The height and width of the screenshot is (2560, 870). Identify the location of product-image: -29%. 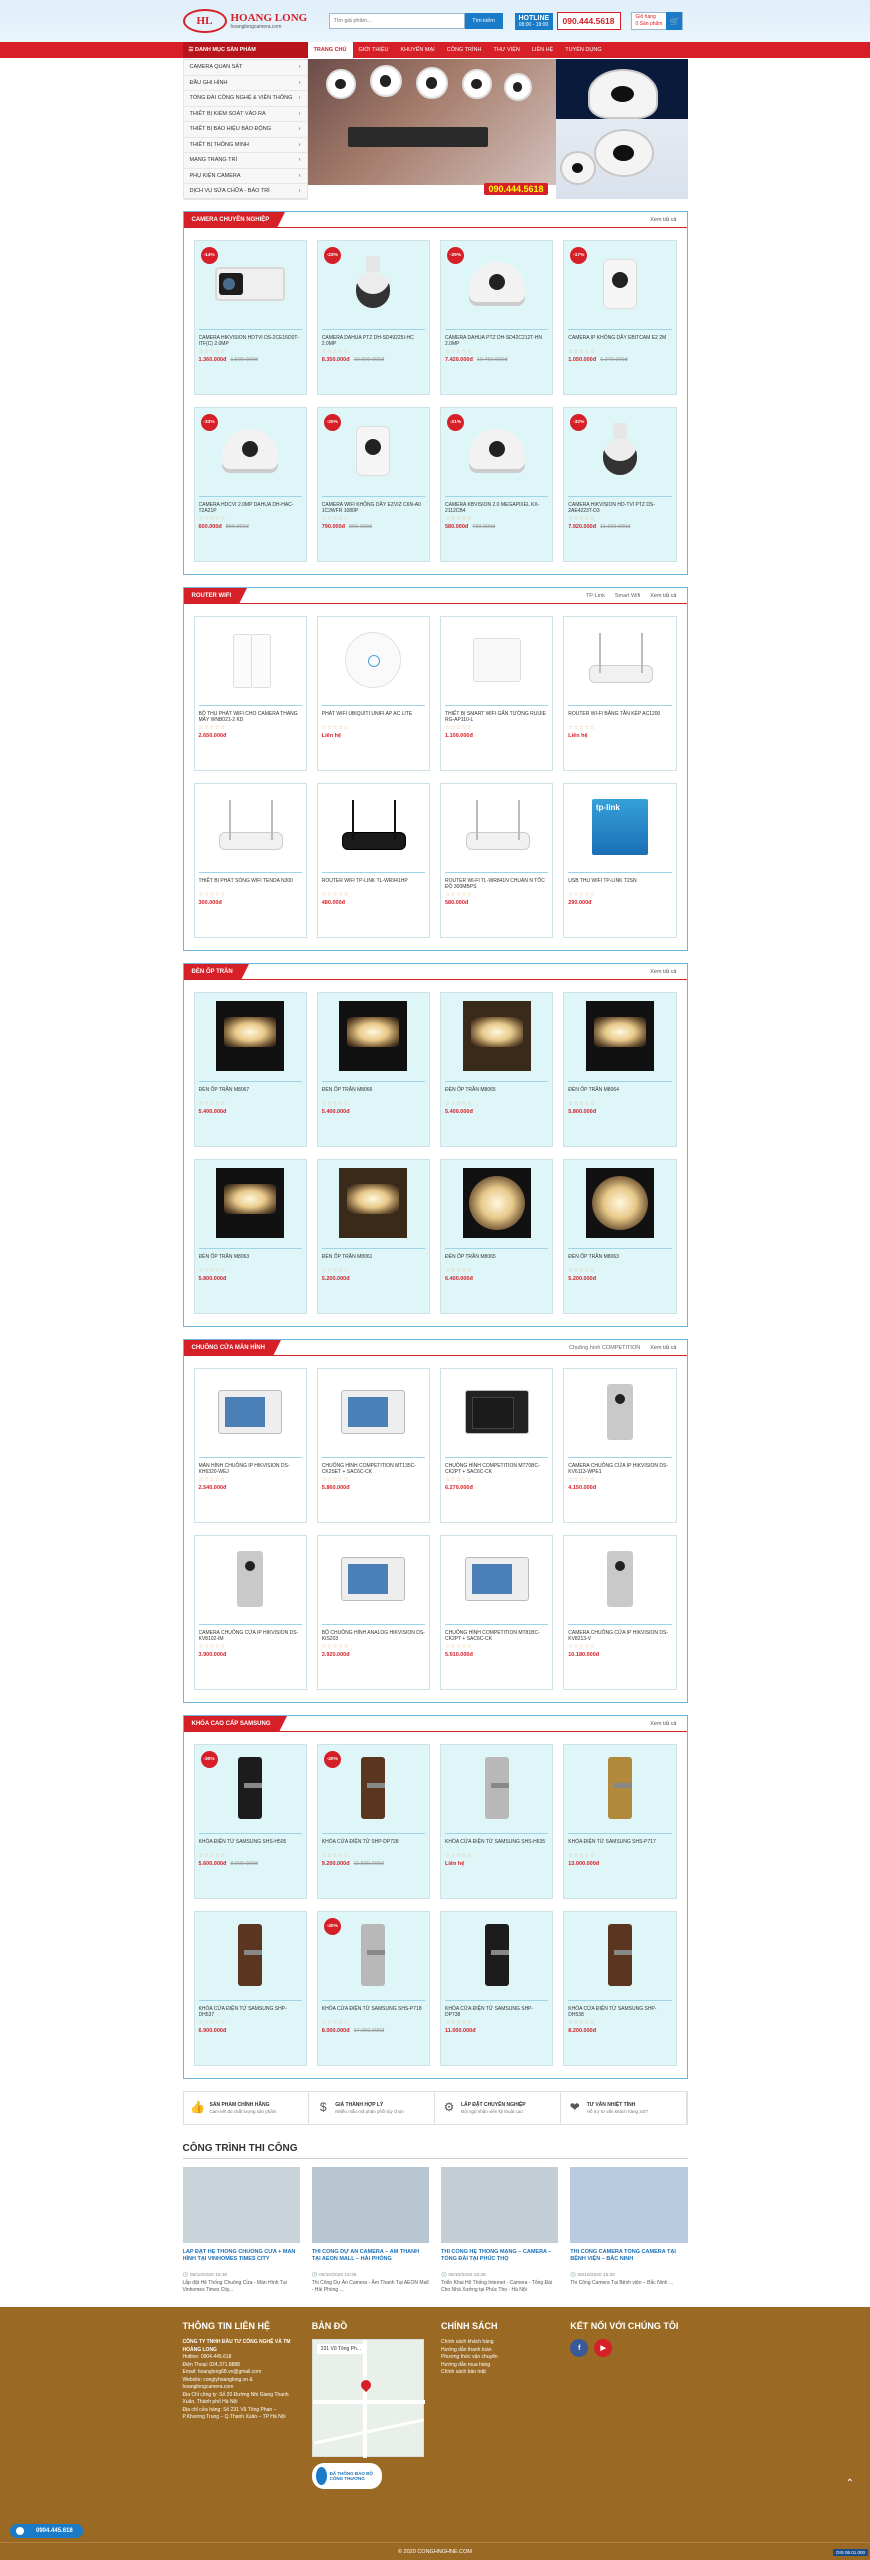
(496, 284).